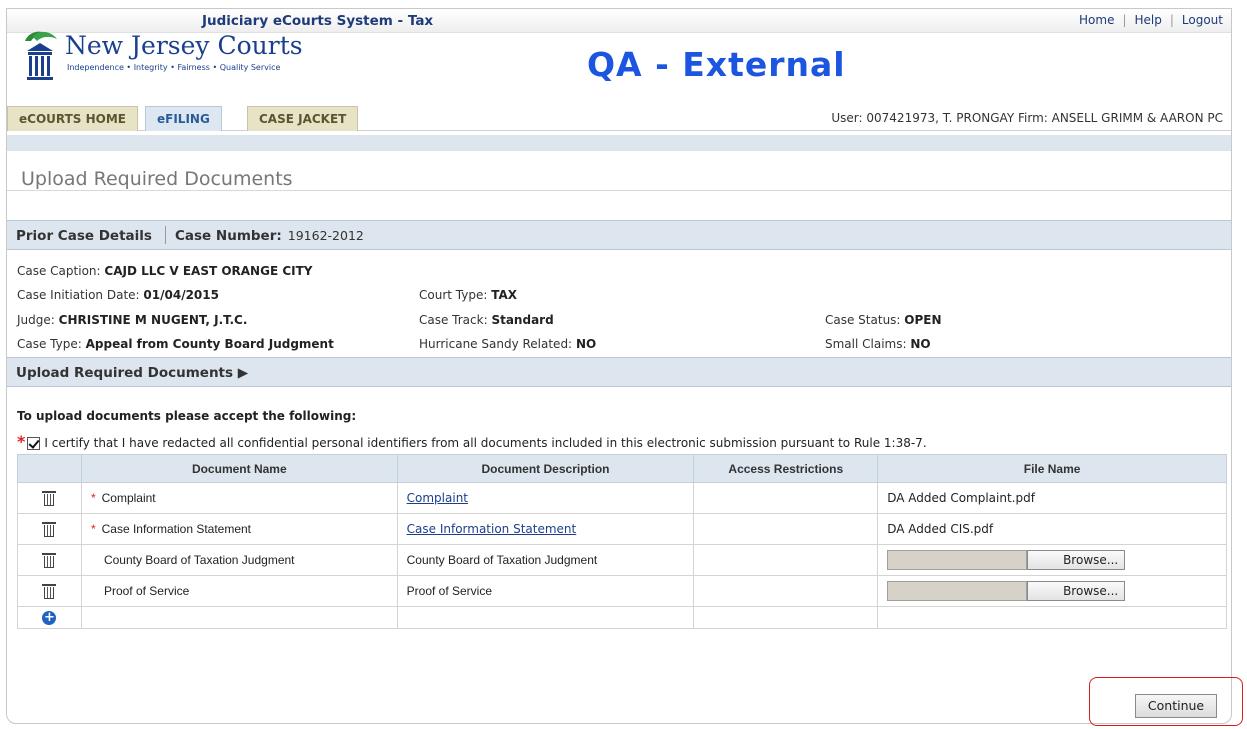  Describe the element at coordinates (157, 179) in the screenshot. I see `page-title: Upload Required Documents` at that location.